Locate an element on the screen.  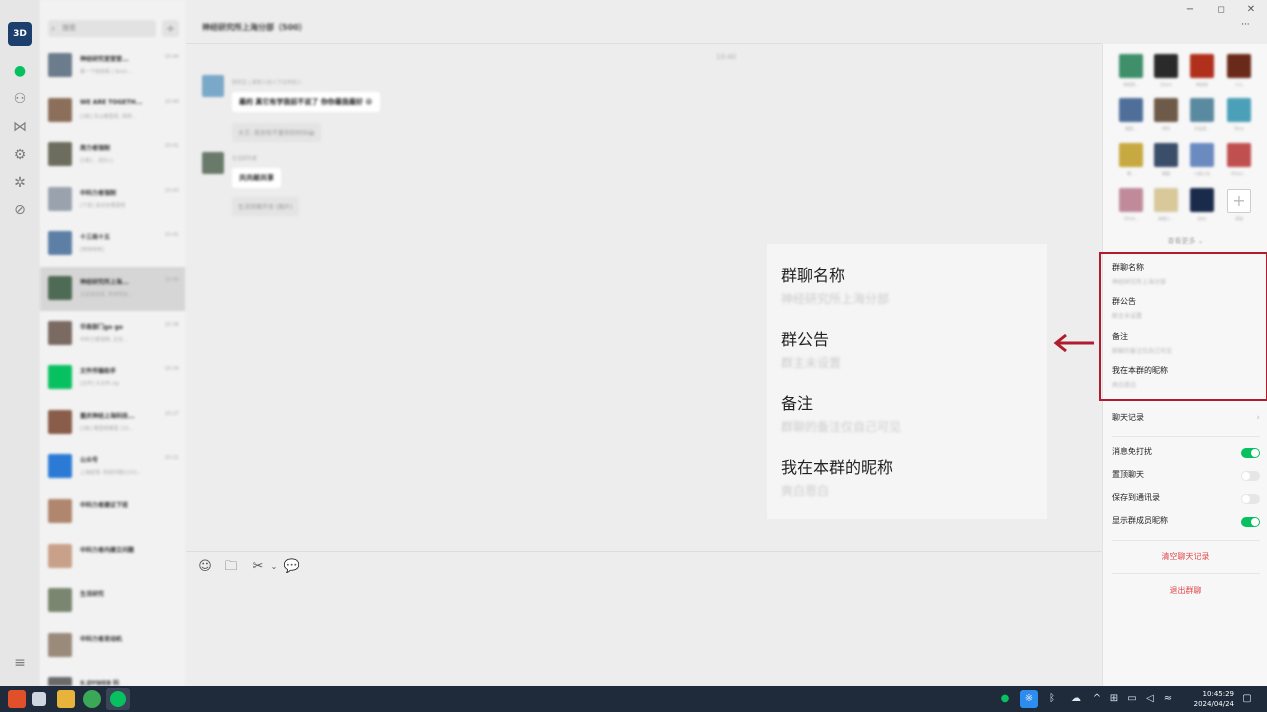
miniprogram-icon: ✲ is located at coordinates (20, 183).